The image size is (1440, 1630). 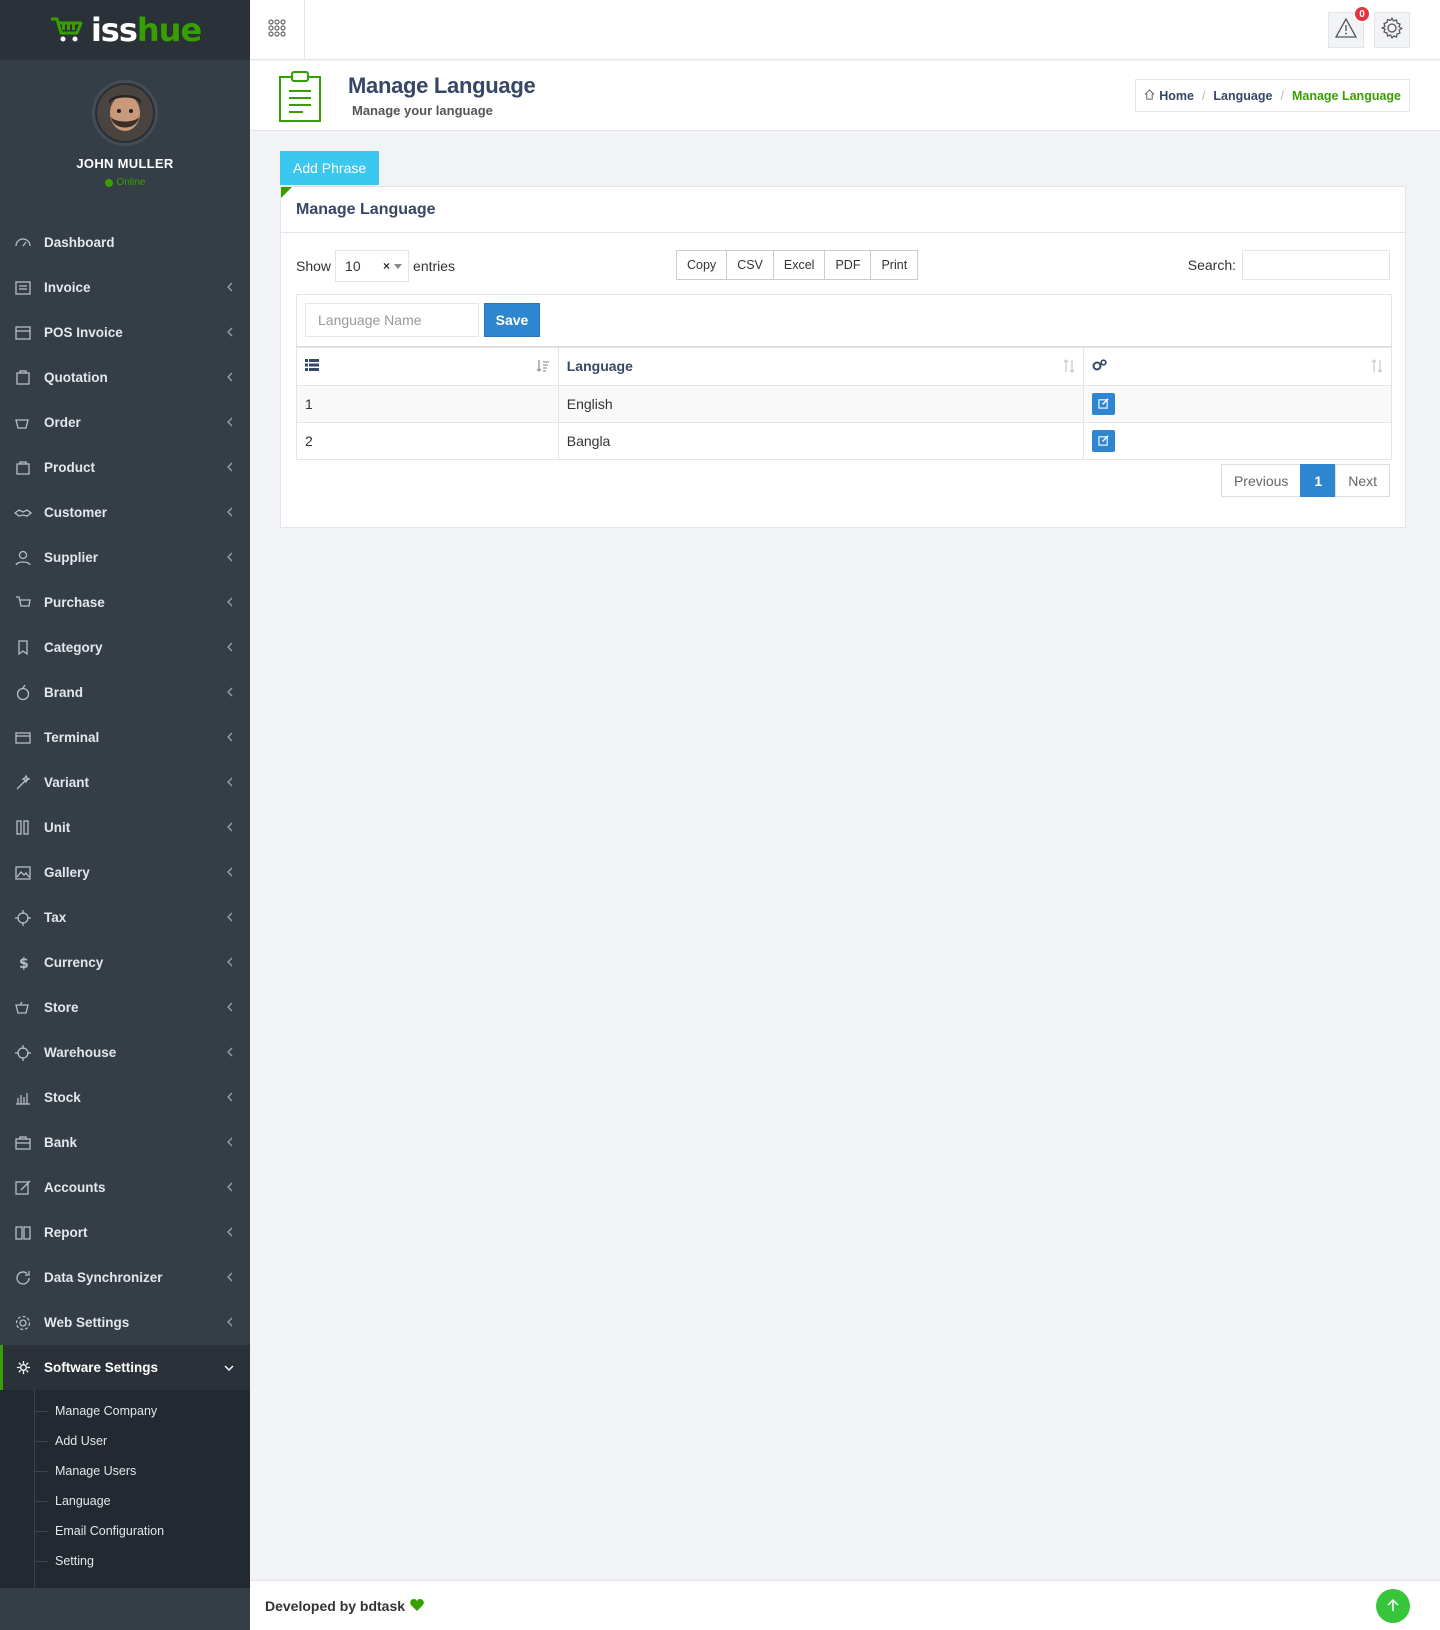 I want to click on sidebar-item-label: Accounts, so click(x=75, y=1187).